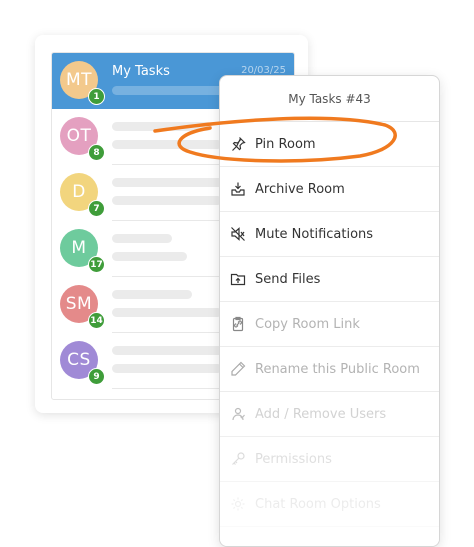 Image resolution: width=474 pixels, height=547 pixels. What do you see at coordinates (96, 264) in the screenshot?
I see `unread-badge: 17` at bounding box center [96, 264].